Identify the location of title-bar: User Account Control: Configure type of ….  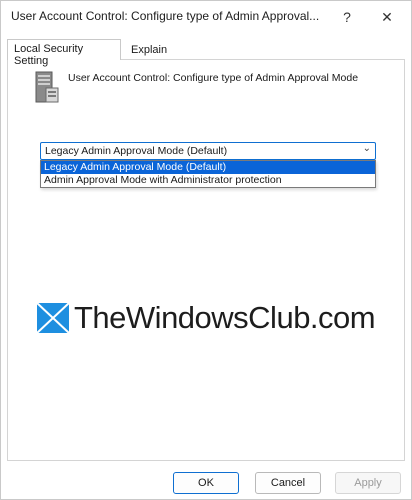
(206, 17).